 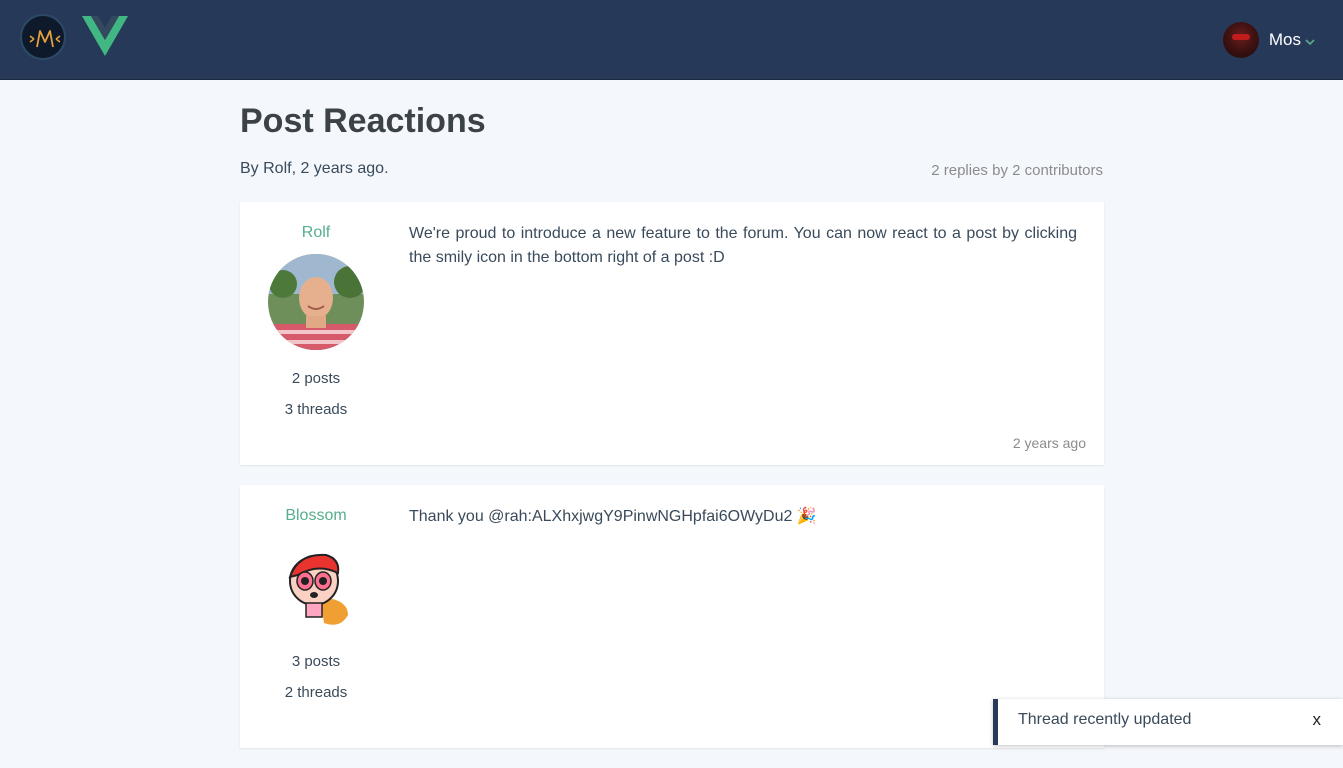 What do you see at coordinates (105, 36) in the screenshot?
I see `vue-logo-icon` at bounding box center [105, 36].